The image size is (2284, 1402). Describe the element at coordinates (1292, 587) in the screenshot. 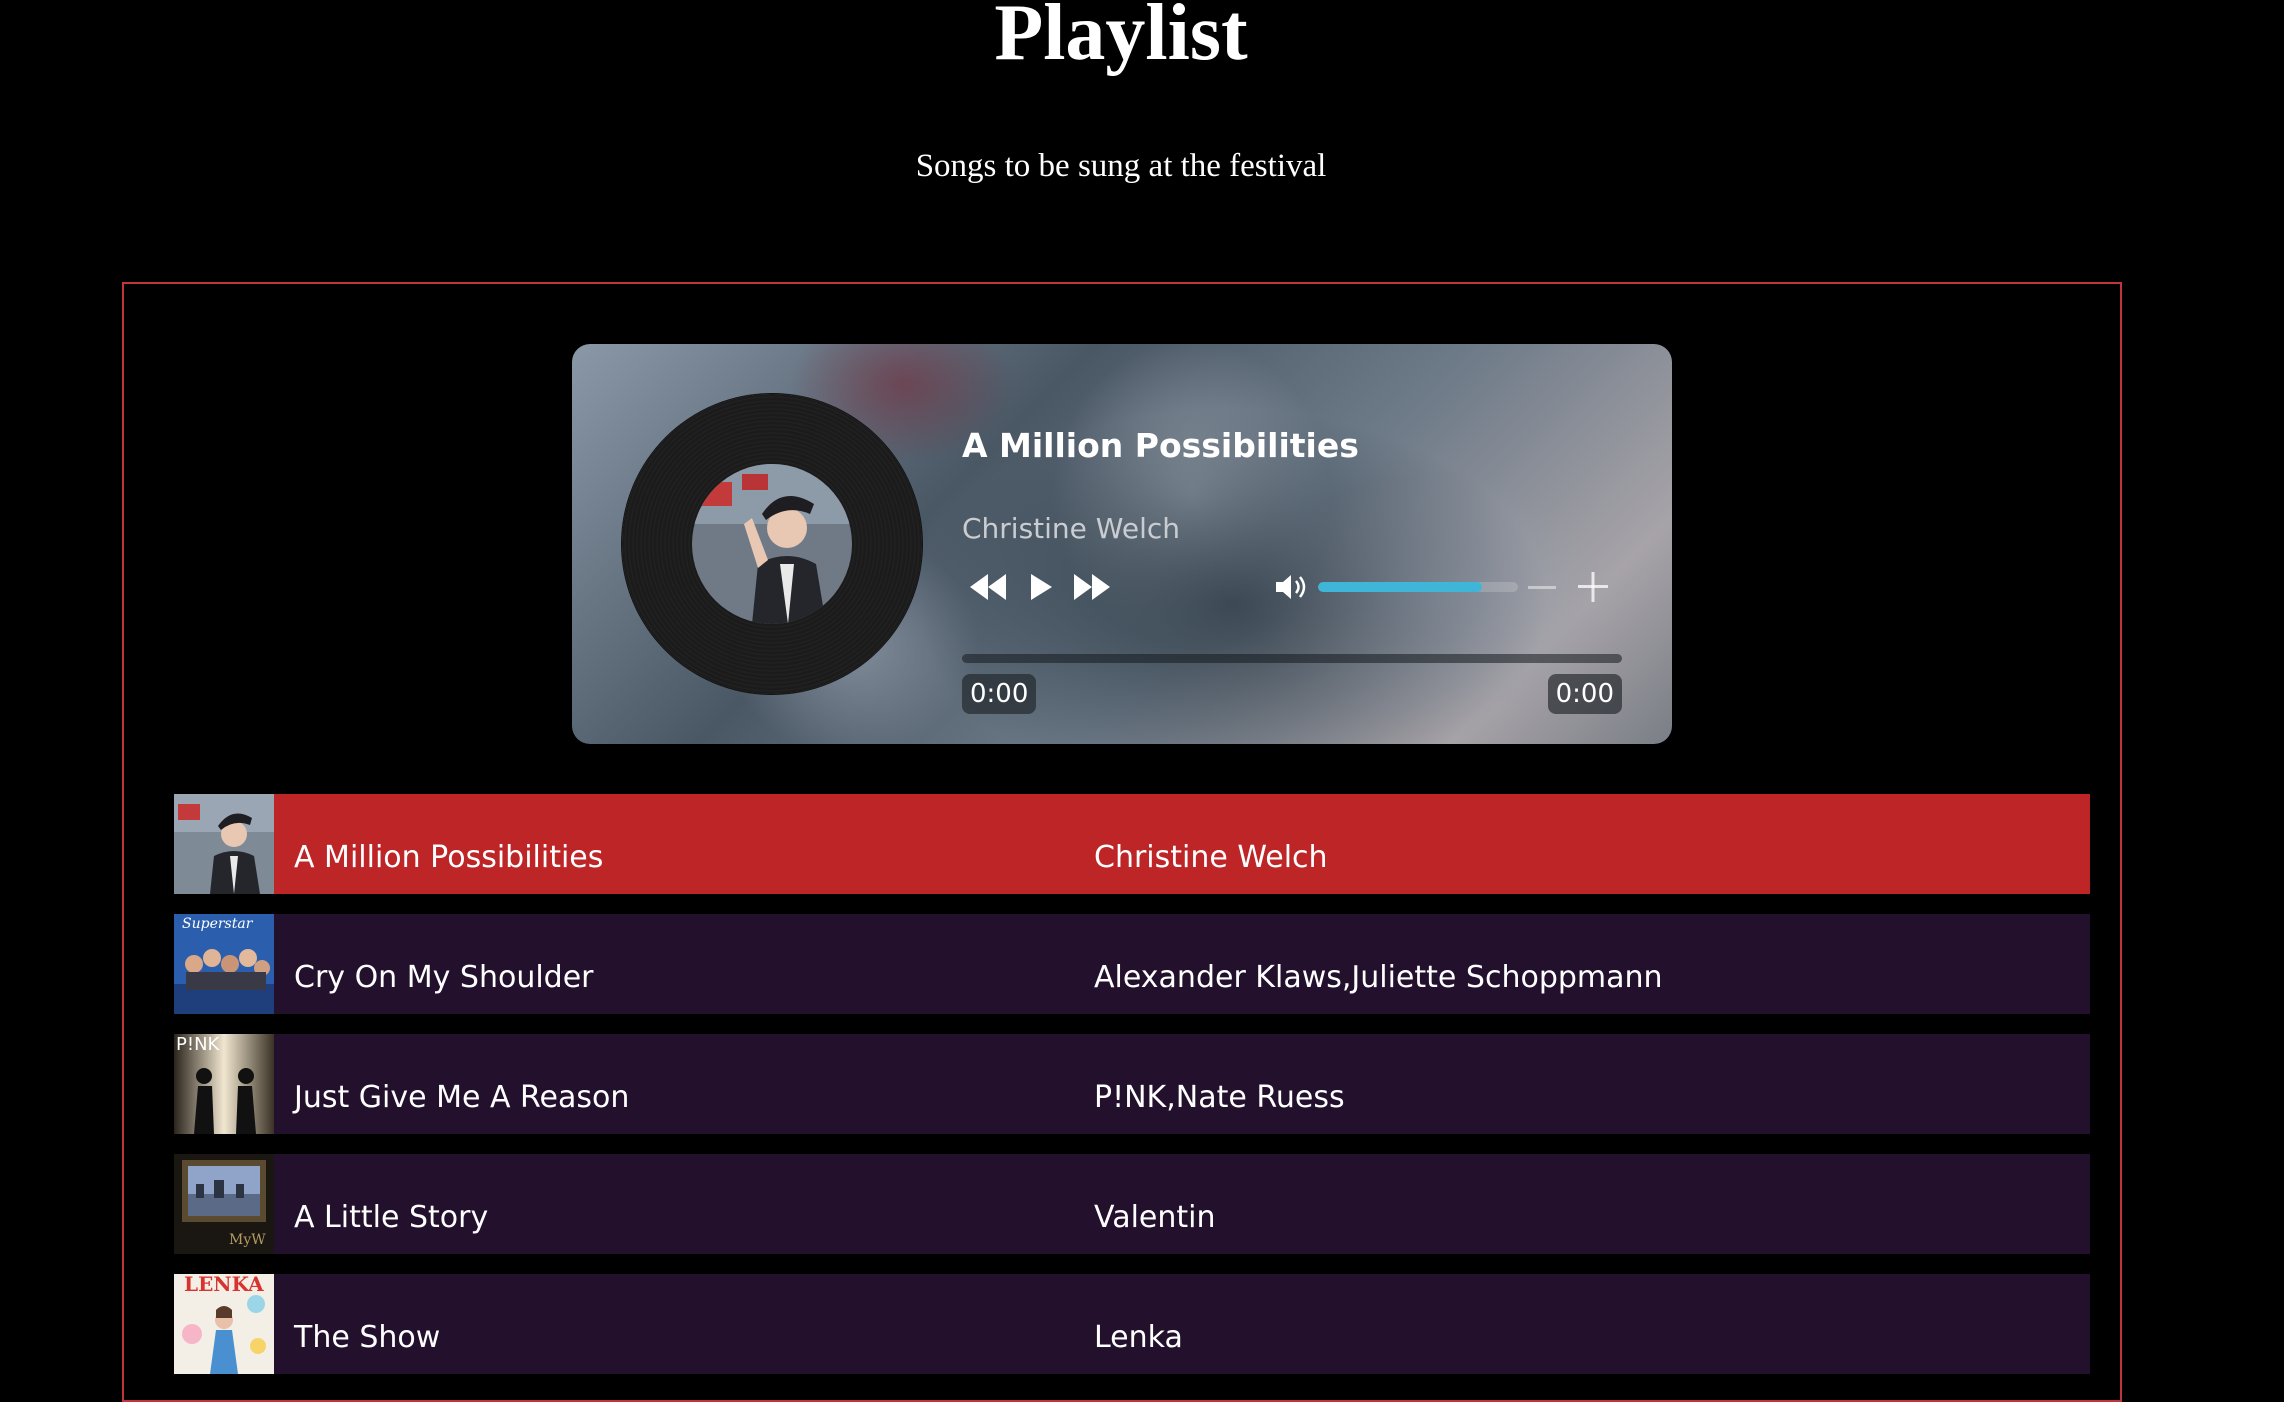

I see `volume-icon` at that location.